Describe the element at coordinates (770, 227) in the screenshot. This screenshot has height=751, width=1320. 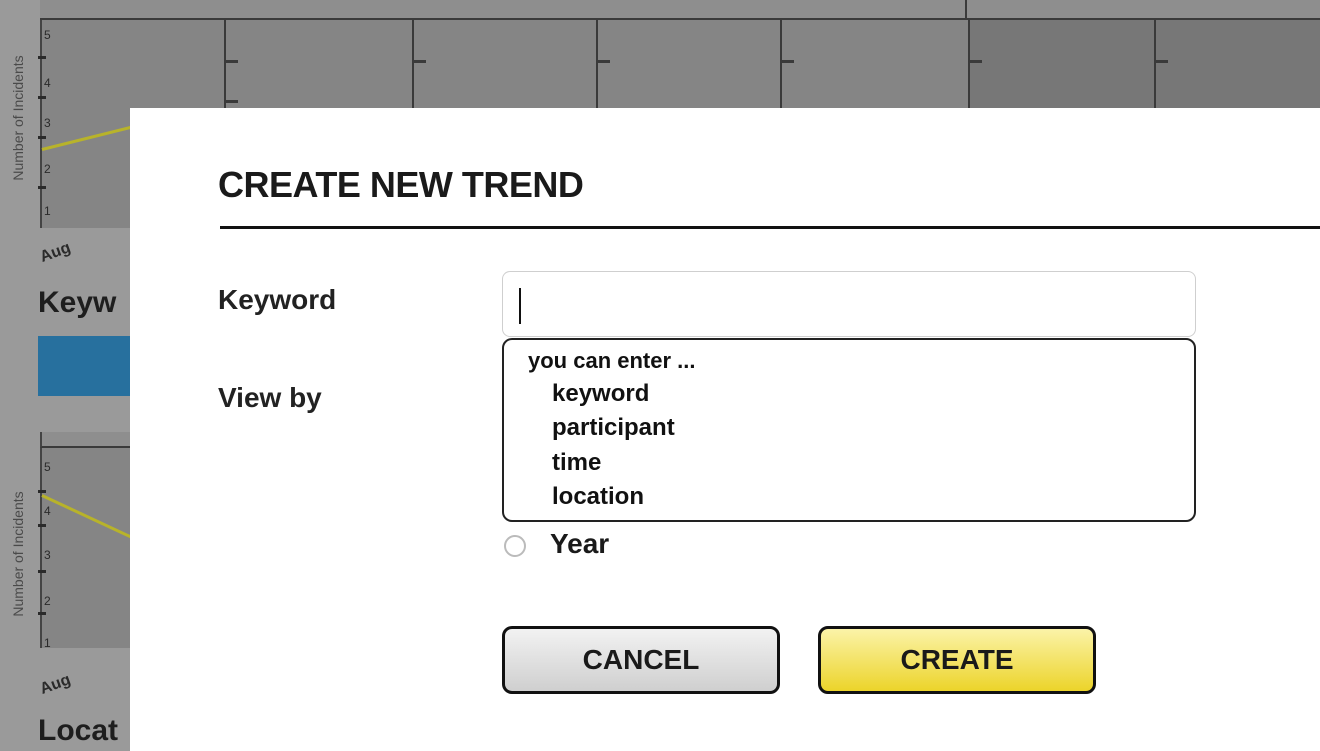
I see `title-divider` at that location.